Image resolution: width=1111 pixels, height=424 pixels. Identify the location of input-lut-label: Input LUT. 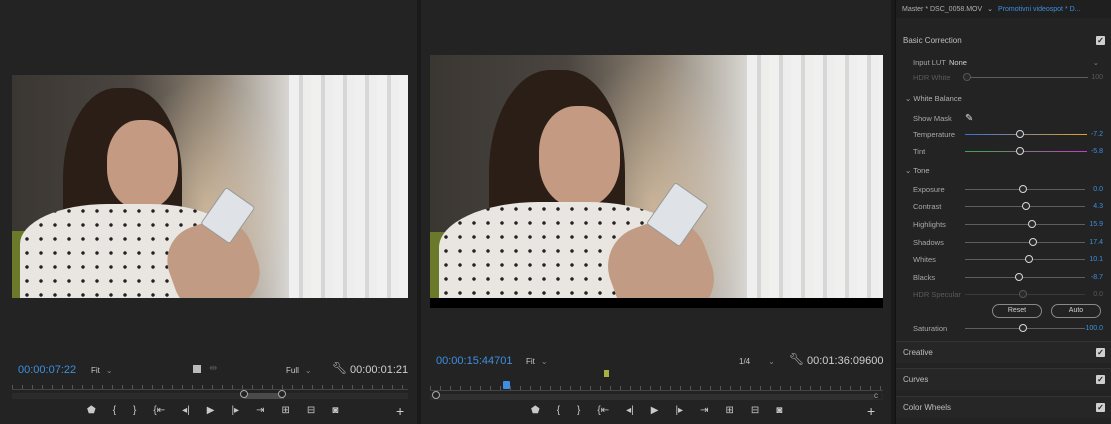
(929, 62).